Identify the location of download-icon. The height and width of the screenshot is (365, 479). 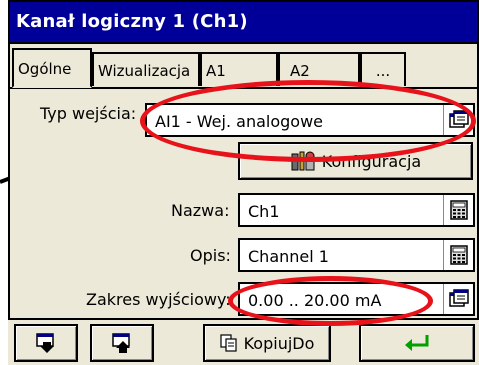
(45, 343).